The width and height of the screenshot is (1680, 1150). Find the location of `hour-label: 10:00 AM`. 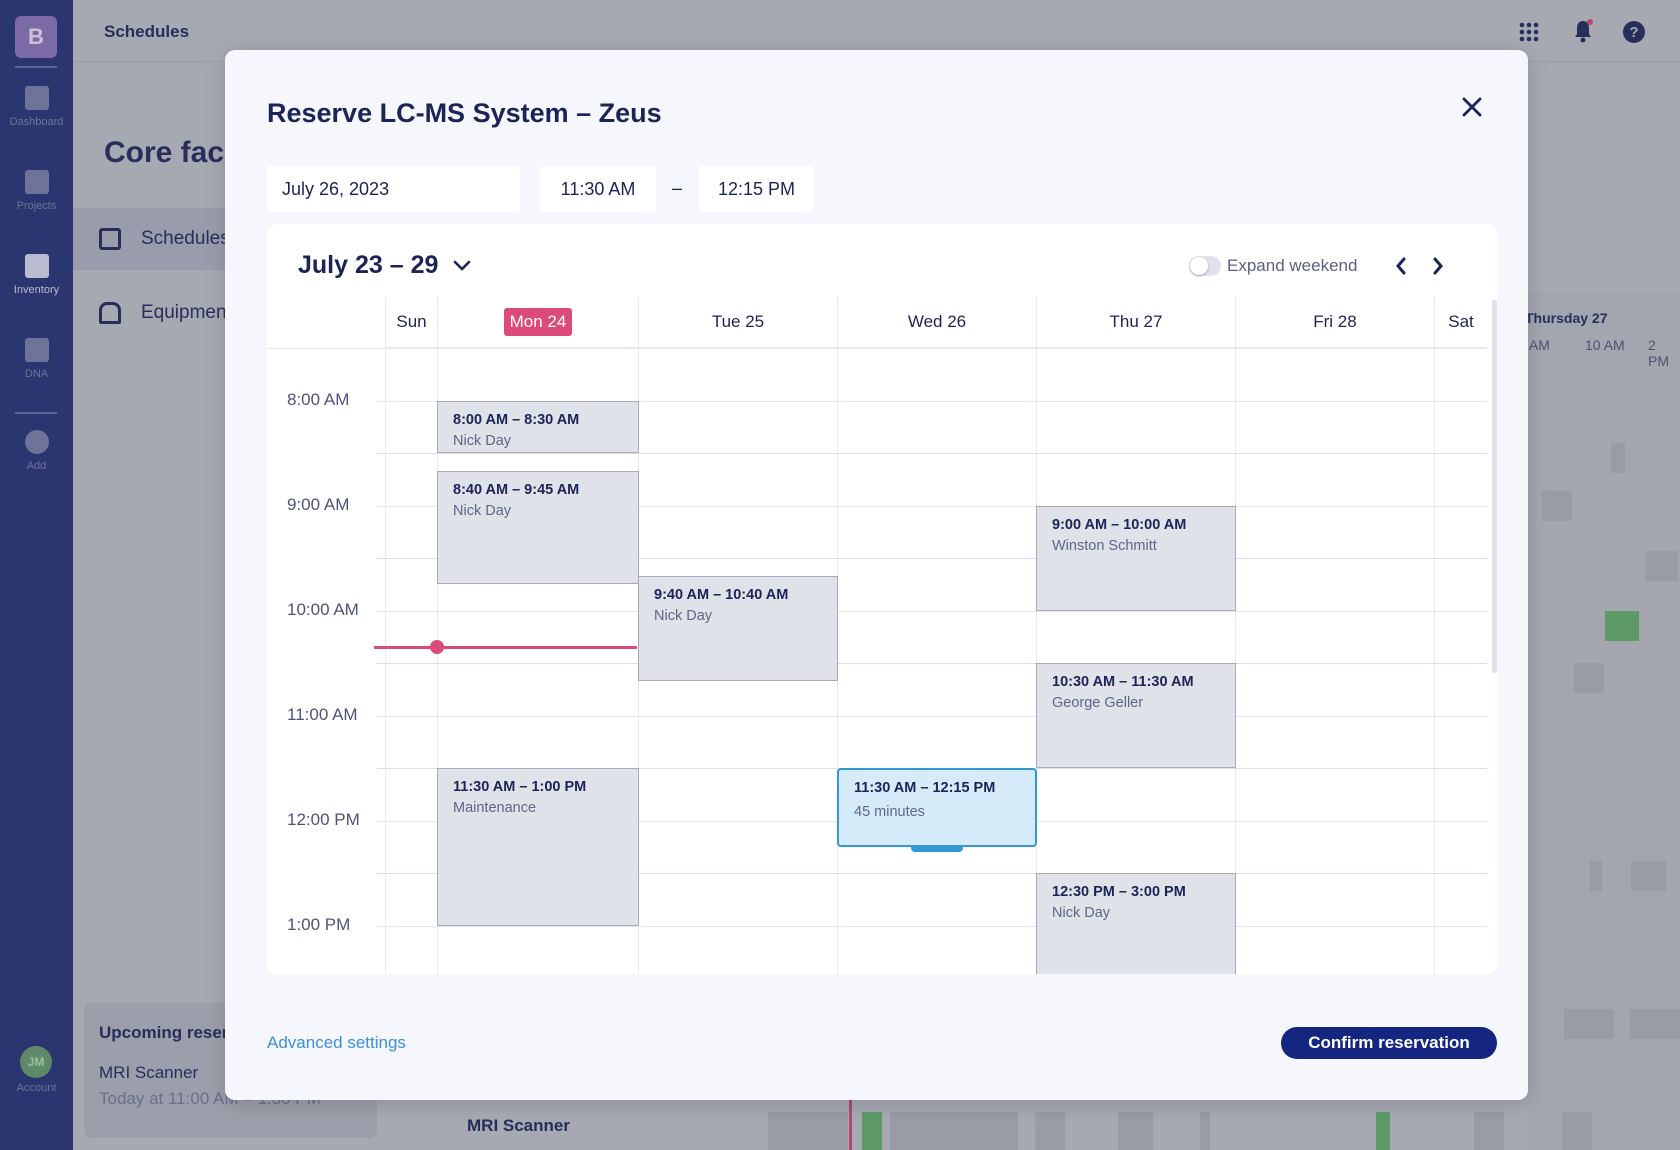

hour-label: 10:00 AM is located at coordinates (323, 609).